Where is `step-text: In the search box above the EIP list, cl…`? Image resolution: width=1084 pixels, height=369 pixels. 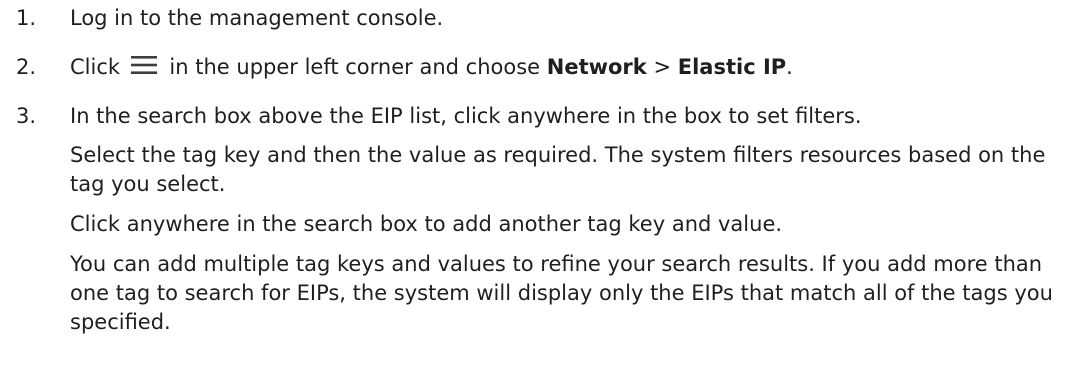 step-text: In the search box above the EIP list, cl… is located at coordinates (466, 116).